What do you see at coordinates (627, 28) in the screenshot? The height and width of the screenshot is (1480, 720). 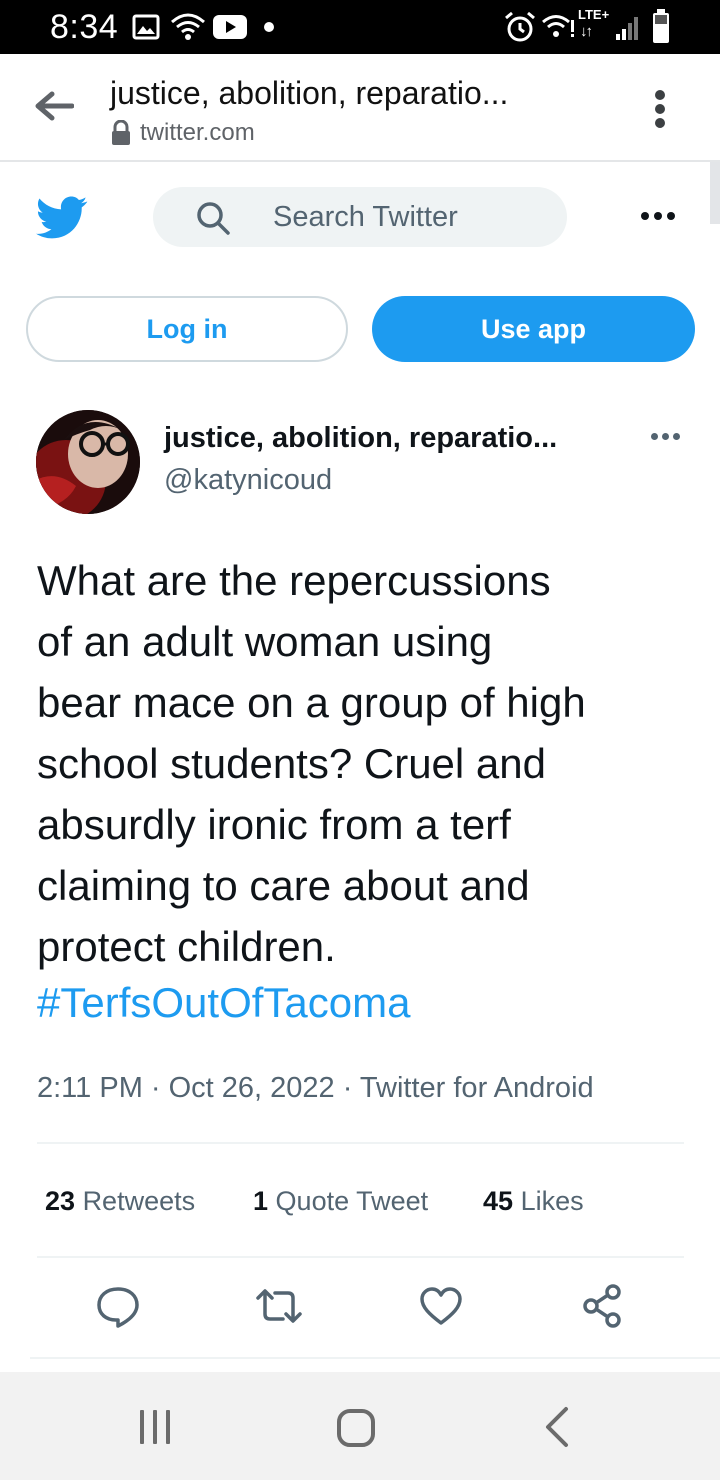 I see `signal-icon` at bounding box center [627, 28].